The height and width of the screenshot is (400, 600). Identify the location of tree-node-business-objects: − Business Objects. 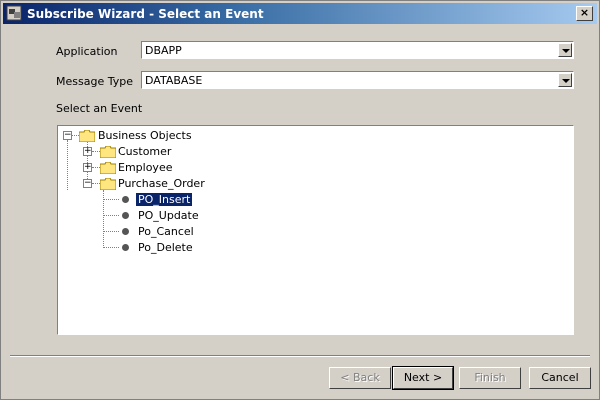
(158, 136).